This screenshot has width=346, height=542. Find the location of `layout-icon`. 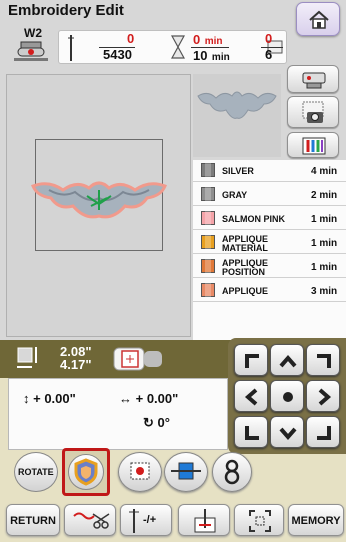

layout-icon is located at coordinates (137, 359).